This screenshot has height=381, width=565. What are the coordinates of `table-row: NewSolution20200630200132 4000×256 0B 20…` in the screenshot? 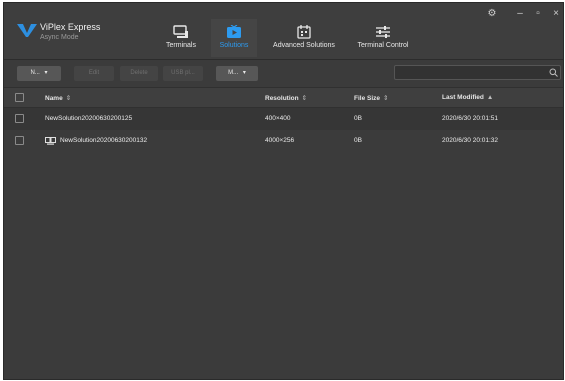 It's located at (283, 141).